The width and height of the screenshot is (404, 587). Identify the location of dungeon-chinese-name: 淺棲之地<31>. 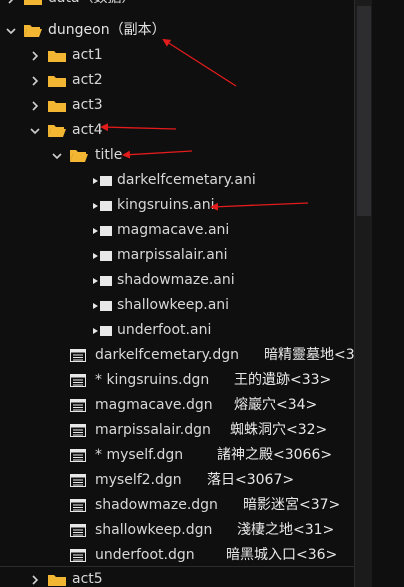
(286, 530).